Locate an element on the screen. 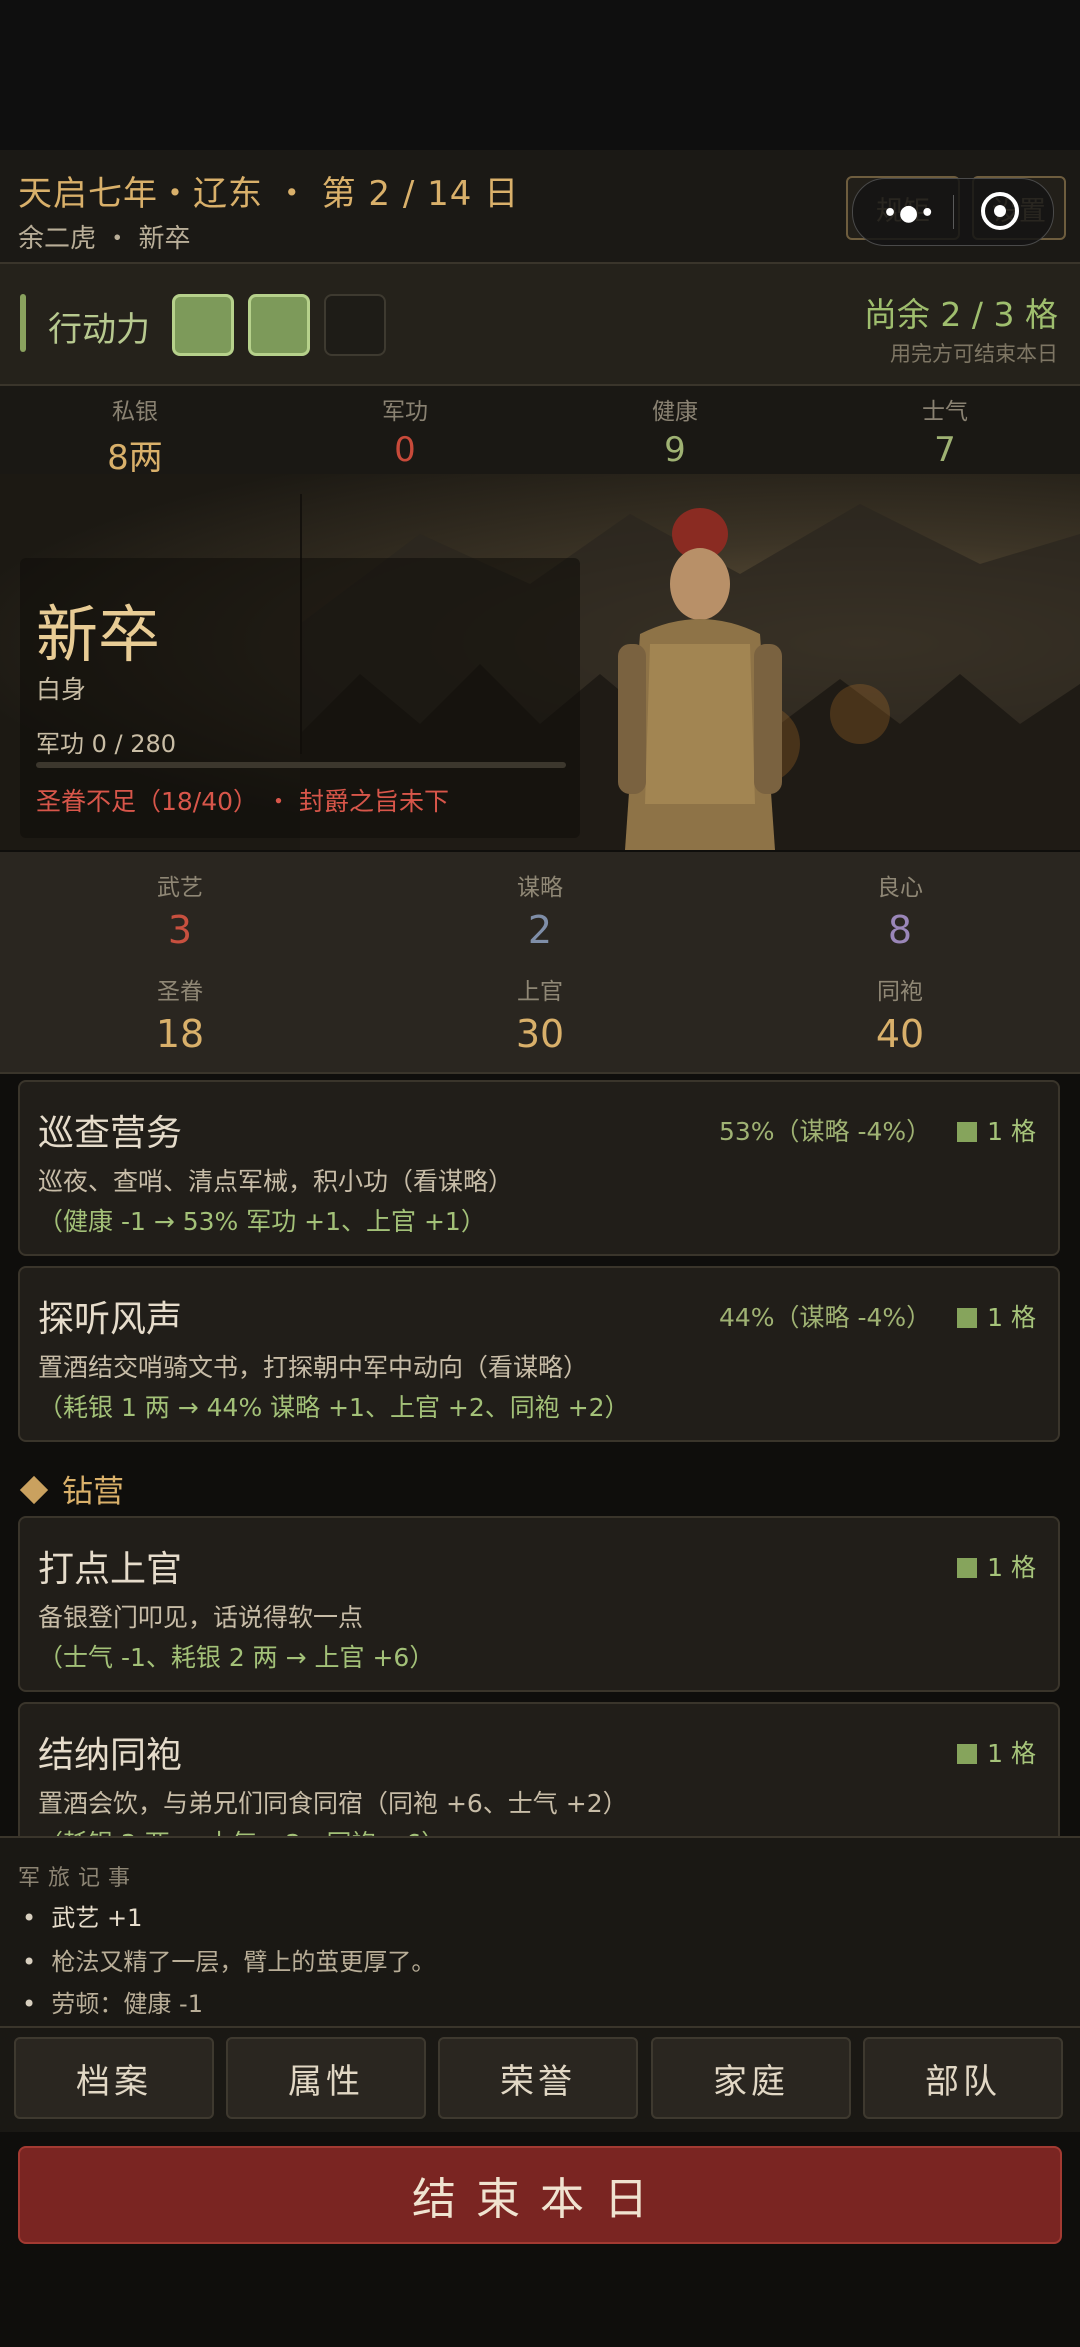 Image resolution: width=1080 pixels, height=2347 pixels. section-header: 钻营 is located at coordinates (71, 1488).